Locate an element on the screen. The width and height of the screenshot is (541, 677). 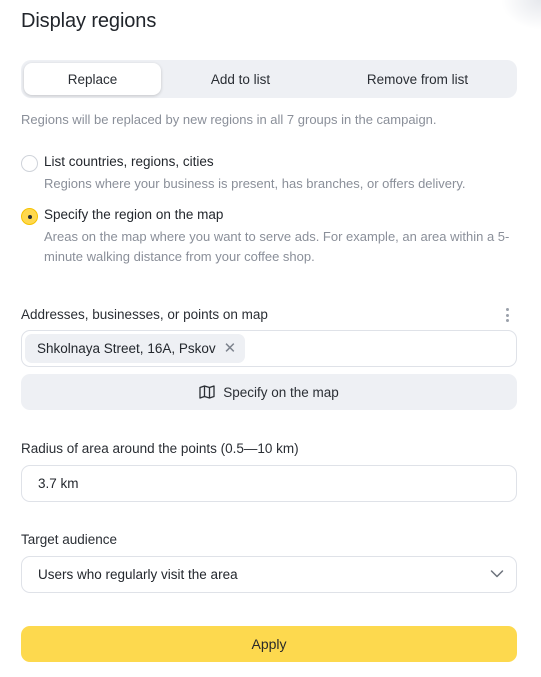
audience-select: Users who regularly visit the area is located at coordinates (269, 574).